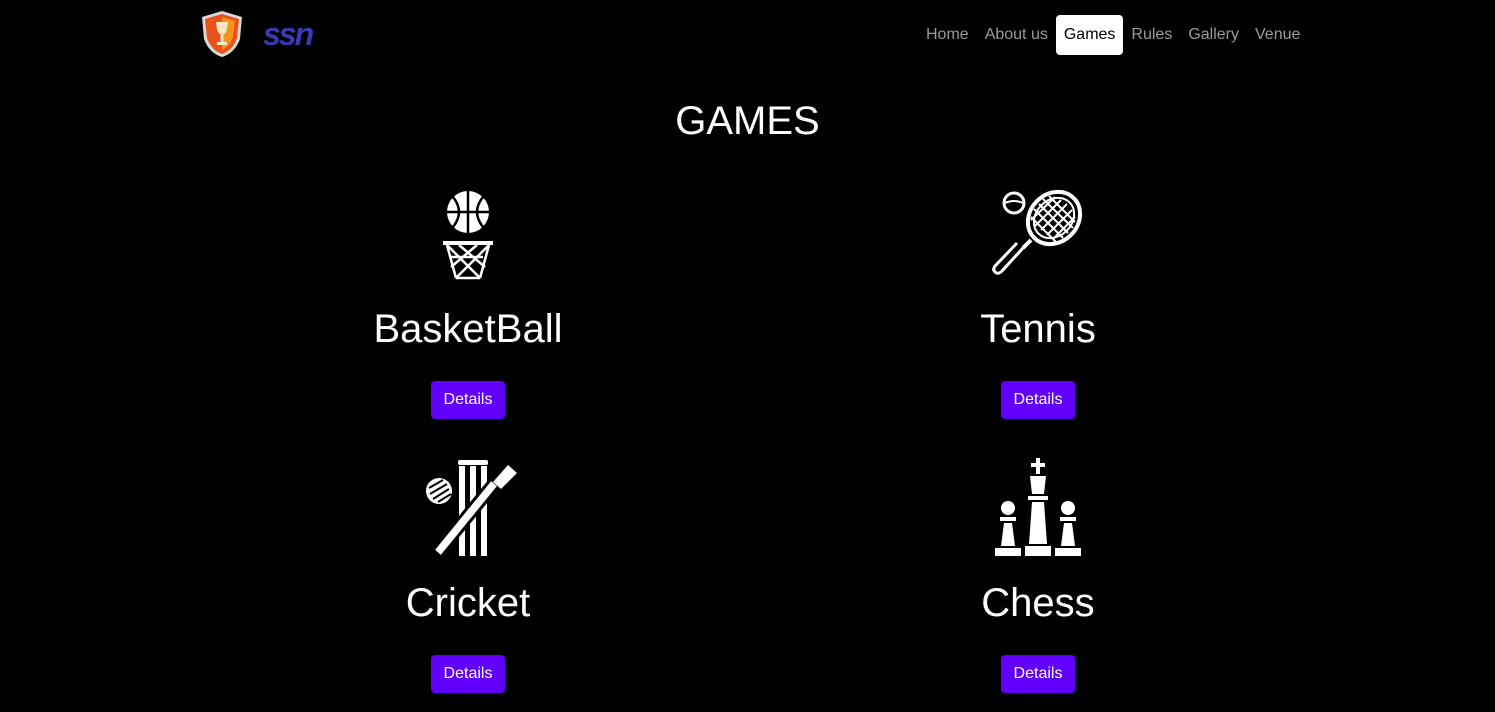 This screenshot has height=712, width=1495. What do you see at coordinates (468, 235) in the screenshot?
I see `basketball-icon` at bounding box center [468, 235].